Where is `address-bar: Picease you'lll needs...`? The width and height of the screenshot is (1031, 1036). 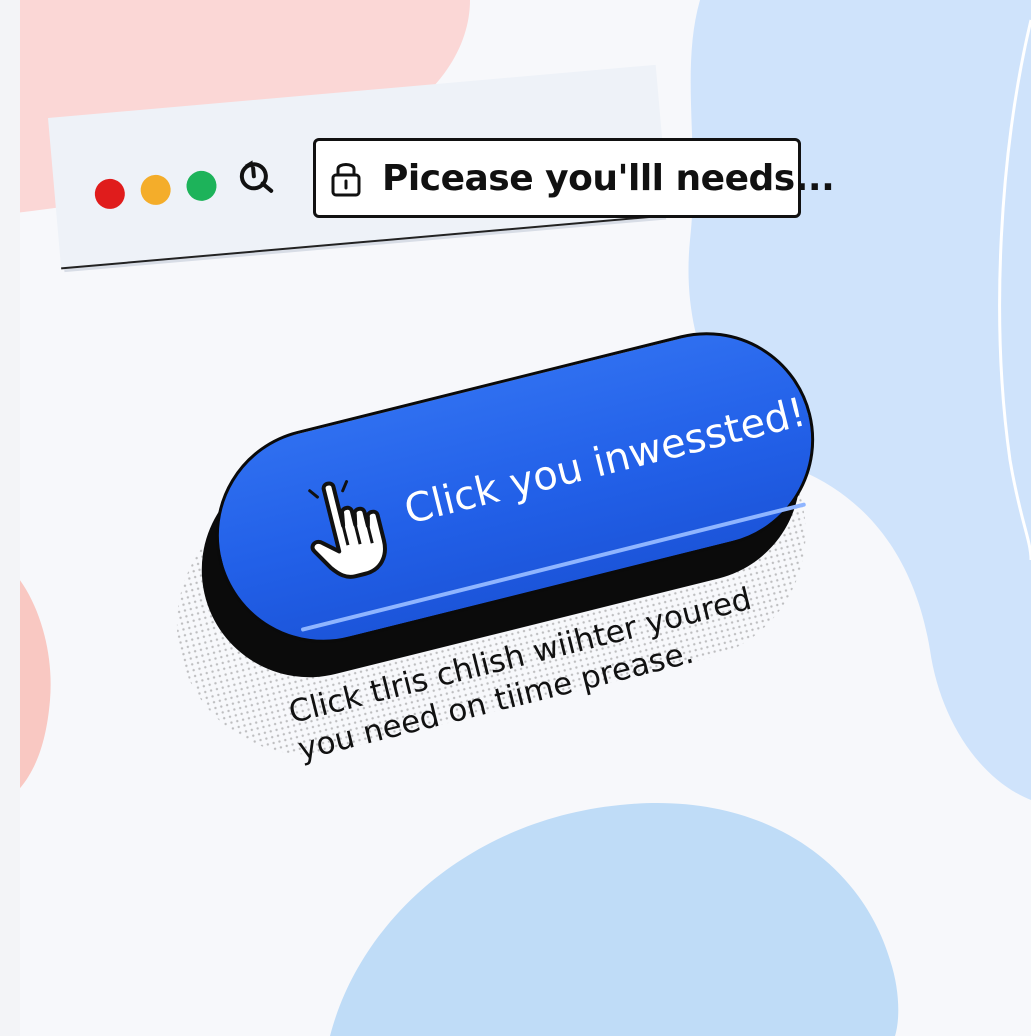
address-bar: Picease you'lll needs... is located at coordinates (574, 178).